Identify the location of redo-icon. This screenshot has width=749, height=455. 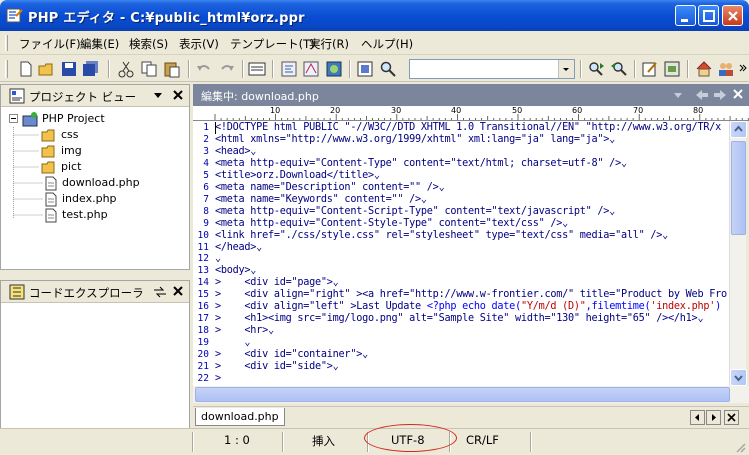
(227, 69).